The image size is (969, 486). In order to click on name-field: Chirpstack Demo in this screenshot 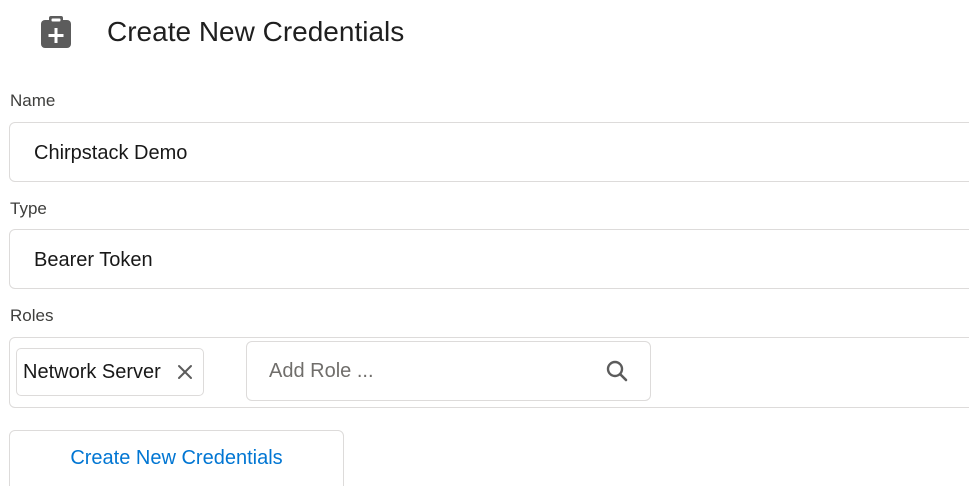, I will do `click(489, 152)`.